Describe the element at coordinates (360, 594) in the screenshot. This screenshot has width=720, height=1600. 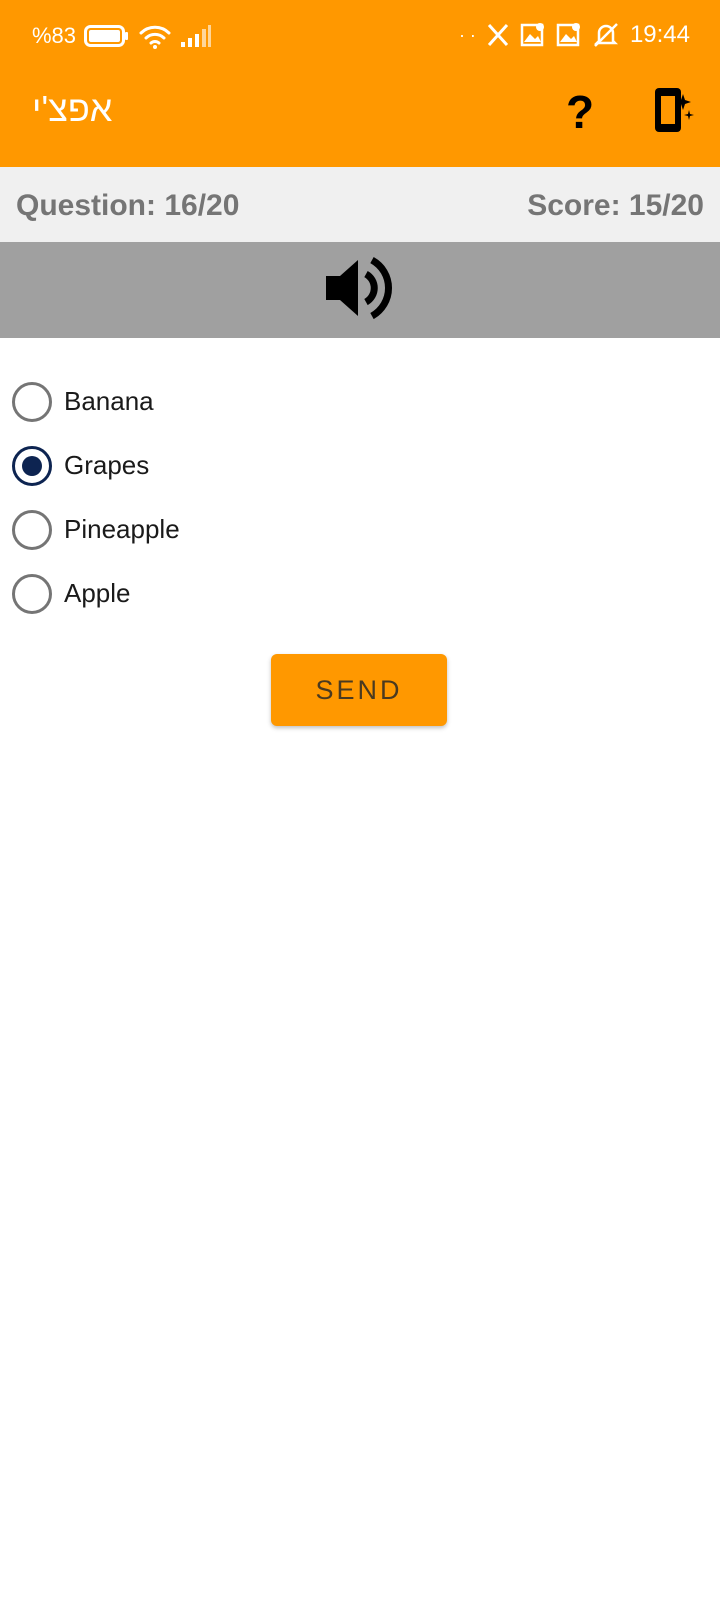
I see `option-apple: Apple` at that location.